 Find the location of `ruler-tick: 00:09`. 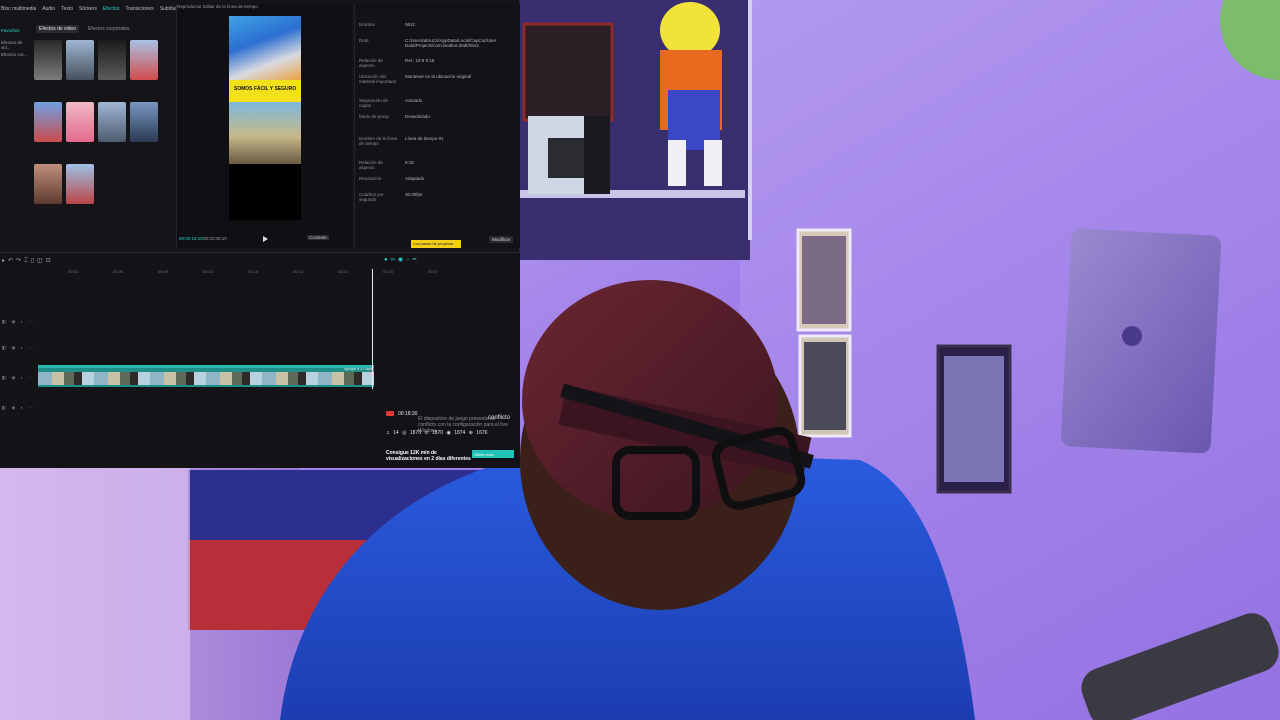

ruler-tick: 00:09 is located at coordinates (163, 271).